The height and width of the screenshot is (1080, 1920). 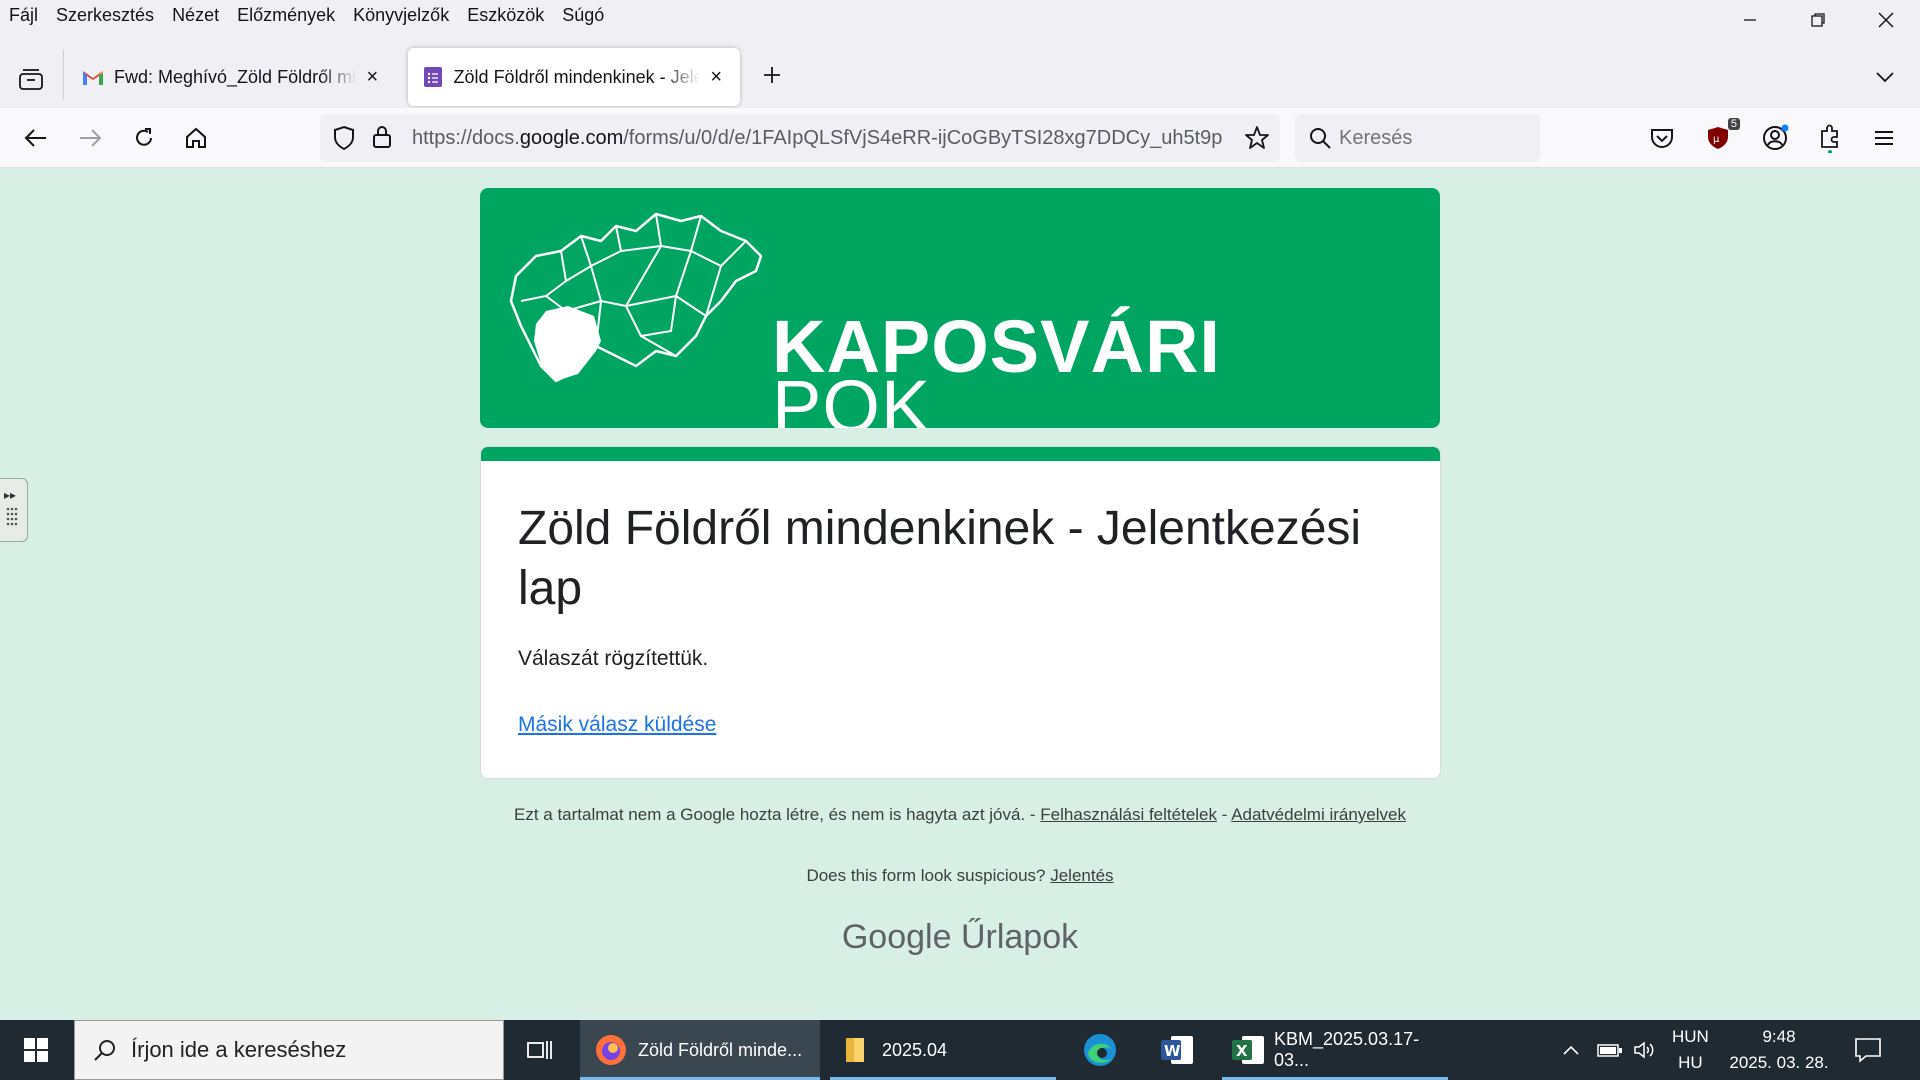 What do you see at coordinates (1645, 1050) in the screenshot?
I see `volume-control` at bounding box center [1645, 1050].